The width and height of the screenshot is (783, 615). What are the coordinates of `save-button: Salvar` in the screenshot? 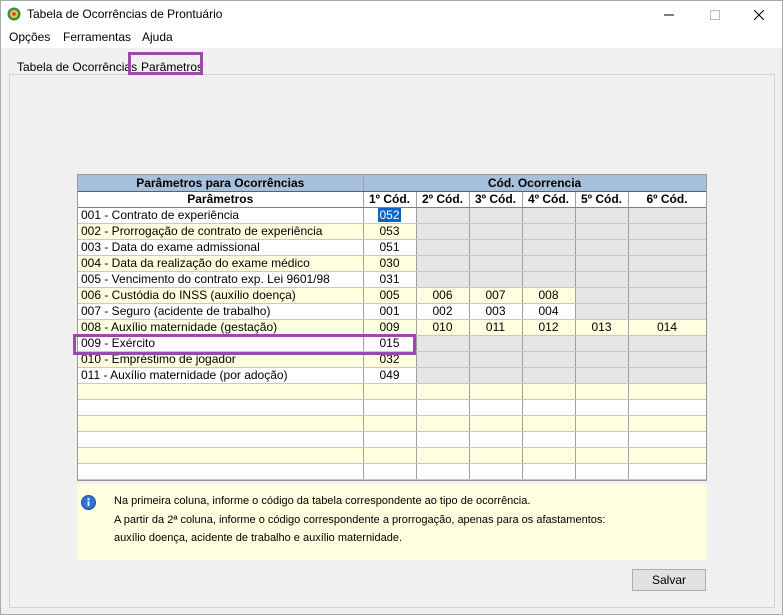 It's located at (669, 580).